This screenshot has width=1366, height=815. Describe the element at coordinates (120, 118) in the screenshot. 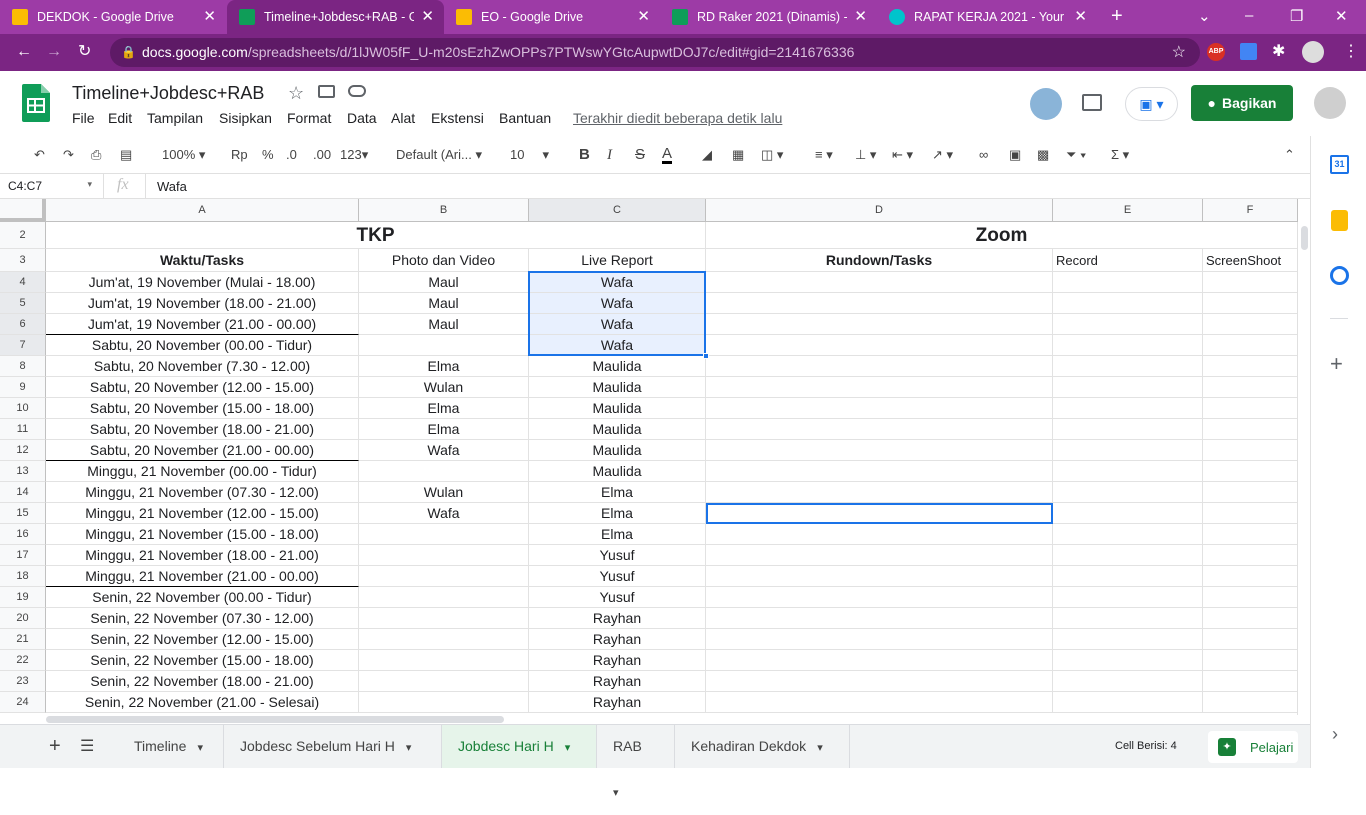

I see `menu-item: Edit` at that location.